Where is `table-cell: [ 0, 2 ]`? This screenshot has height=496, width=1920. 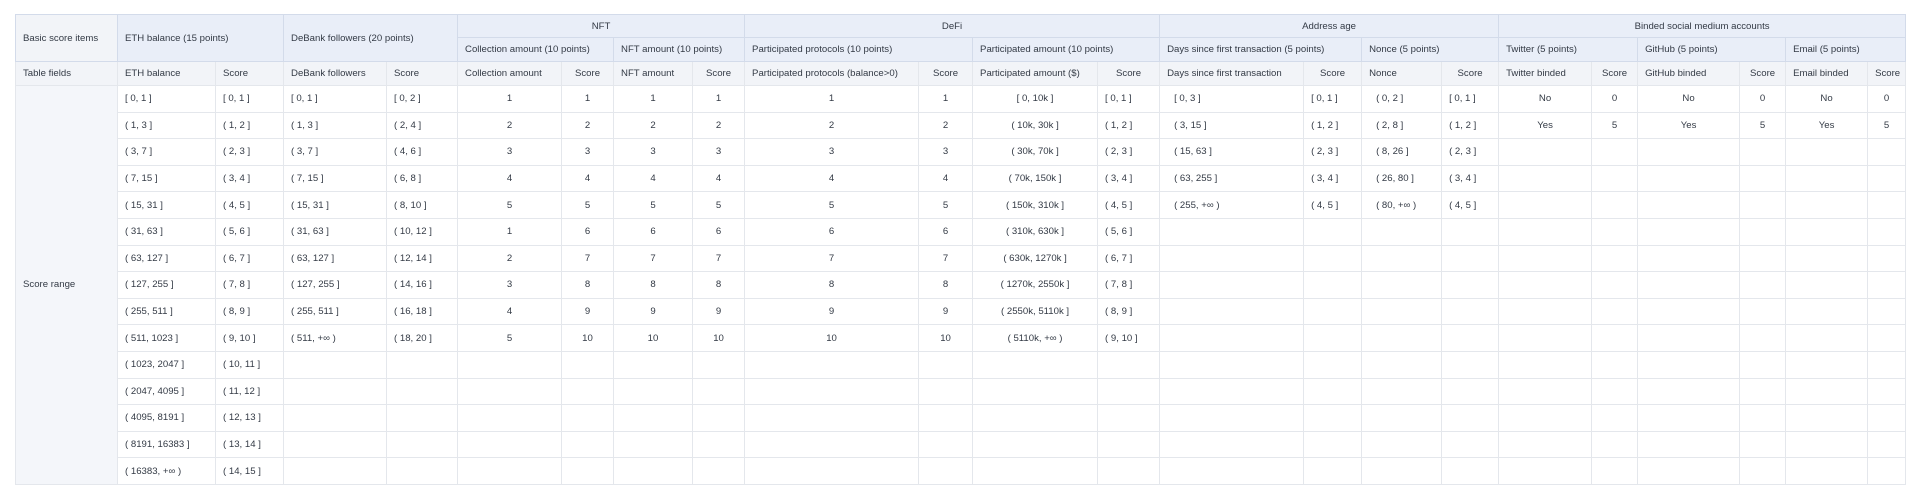
table-cell: [ 0, 2 ] is located at coordinates (422, 99).